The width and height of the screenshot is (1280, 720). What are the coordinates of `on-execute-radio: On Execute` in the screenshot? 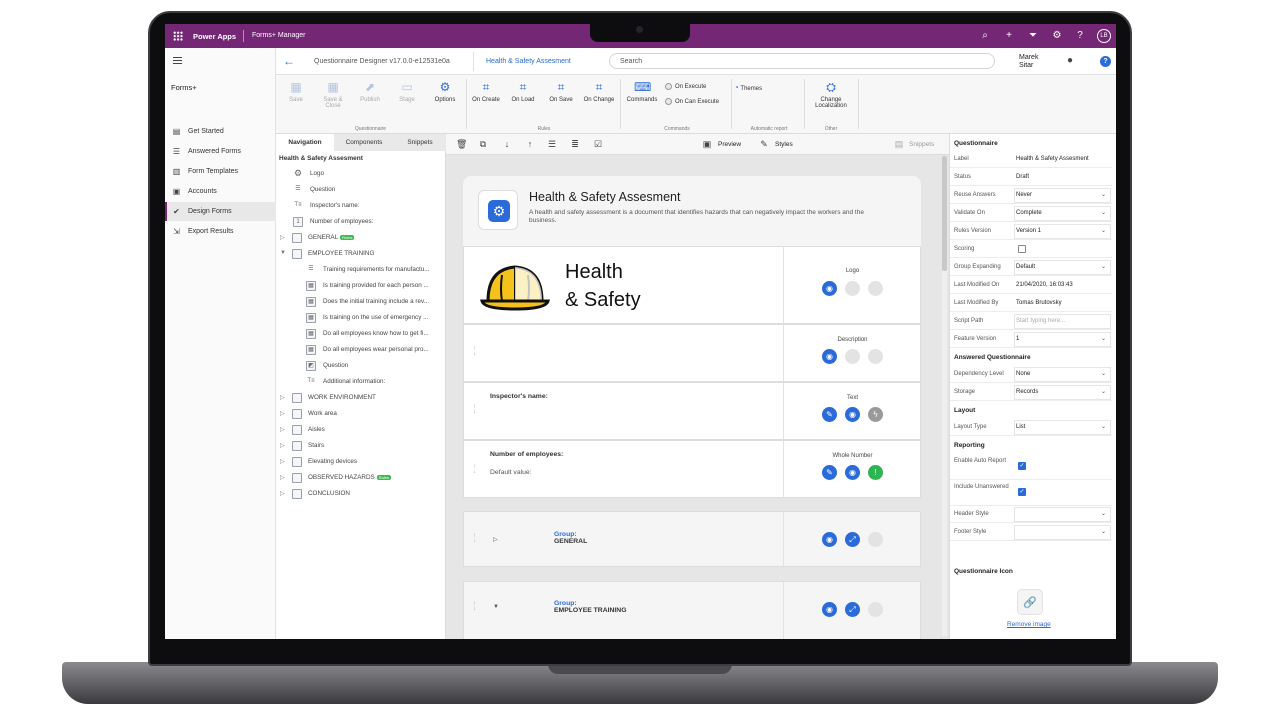 It's located at (685, 86).